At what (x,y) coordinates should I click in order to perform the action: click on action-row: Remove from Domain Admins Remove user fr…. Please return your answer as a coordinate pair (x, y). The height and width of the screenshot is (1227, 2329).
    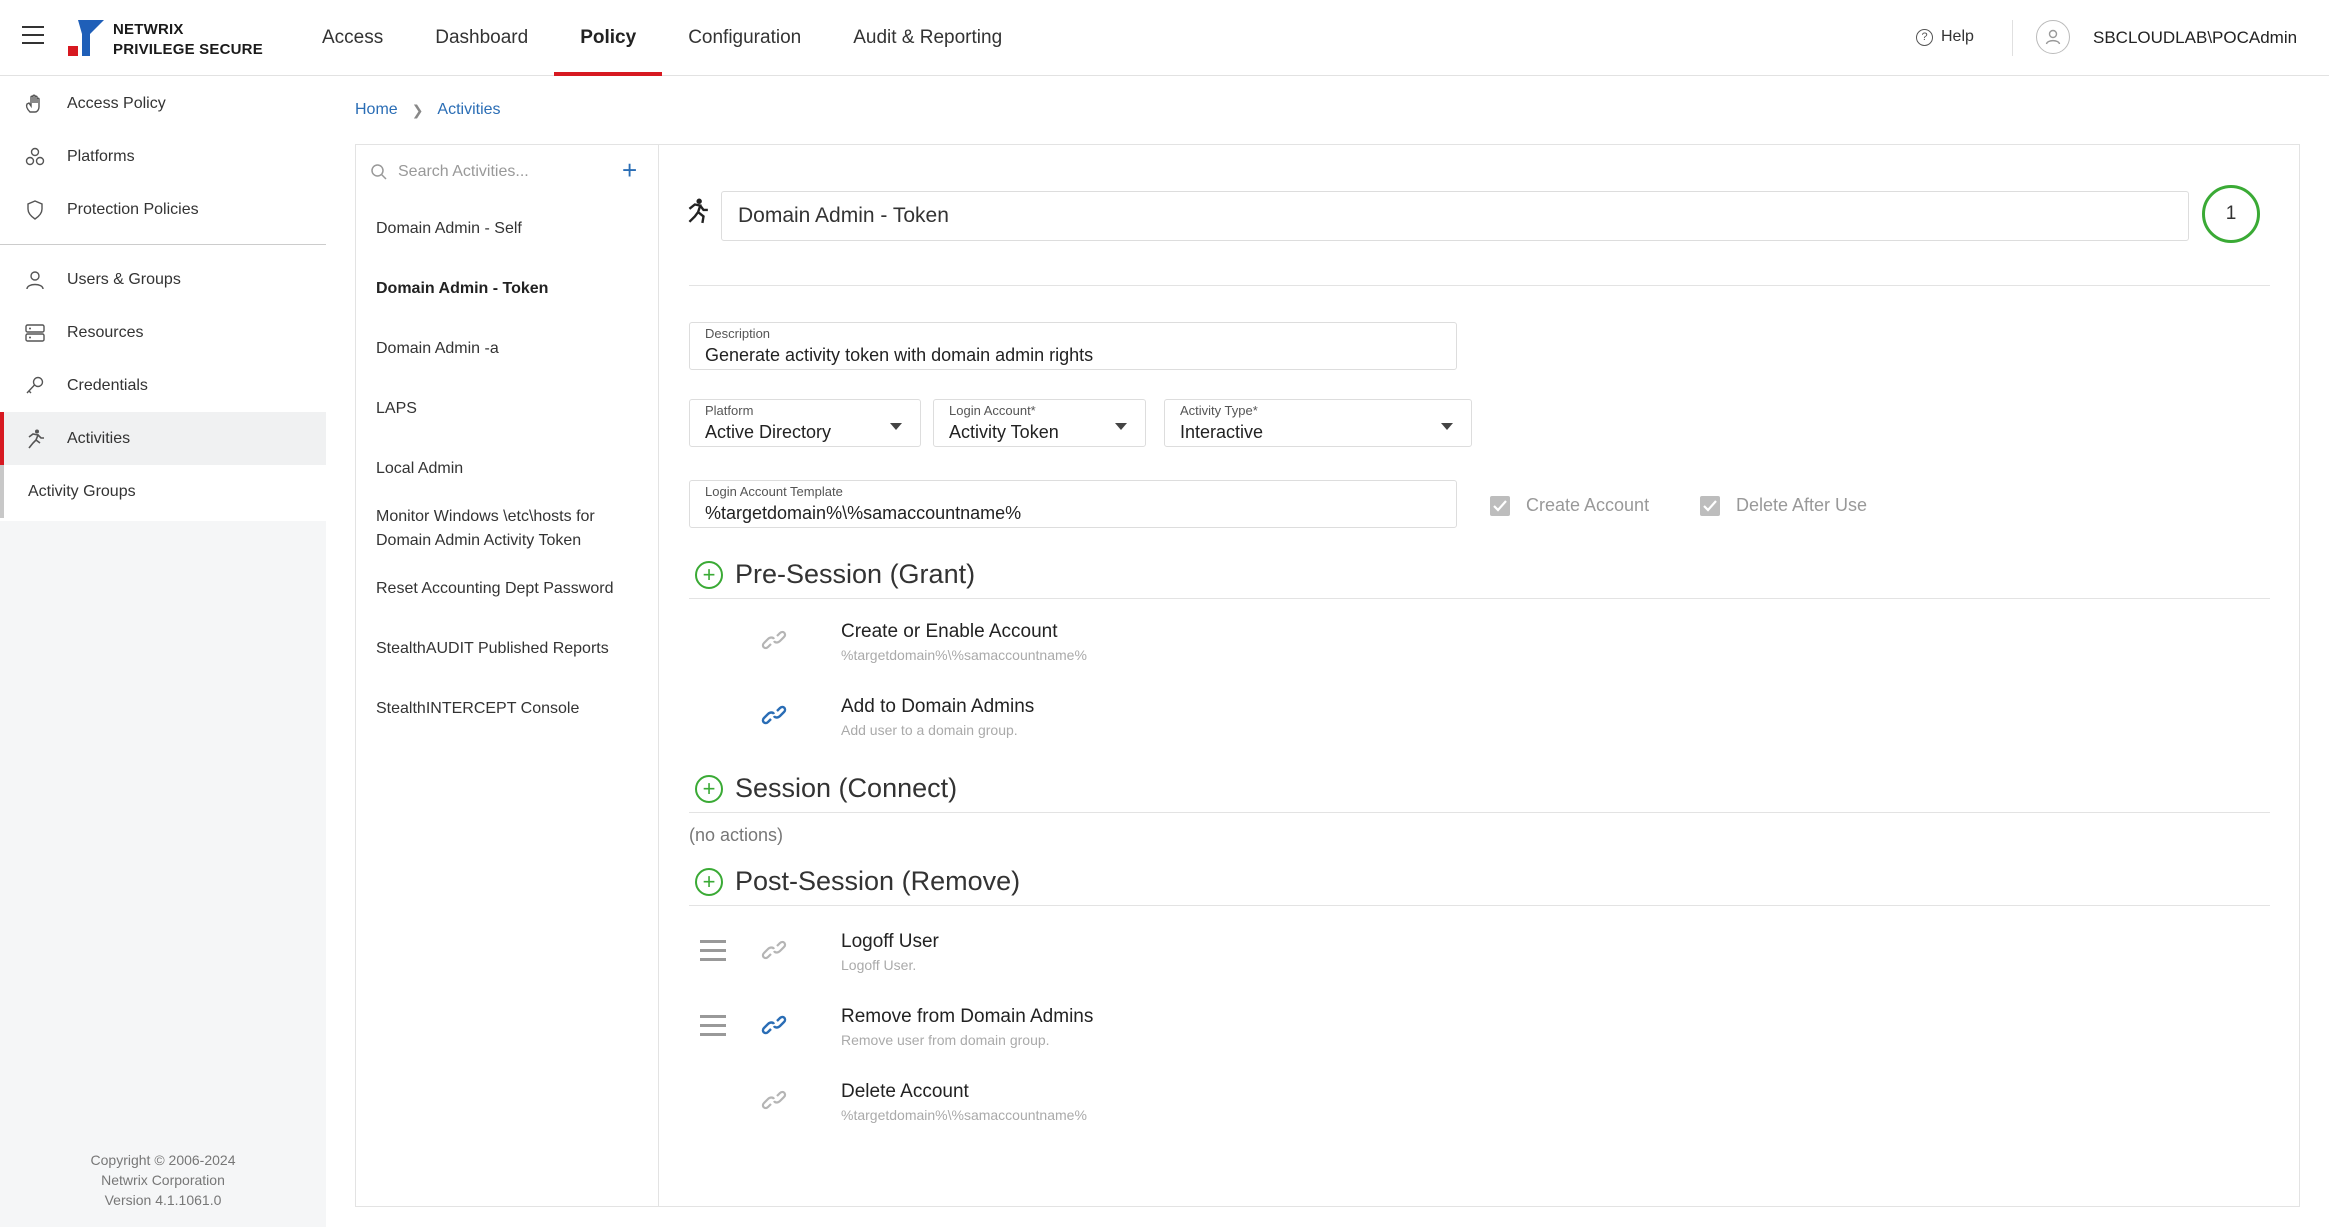
    Looking at the image, I should click on (1460, 1030).